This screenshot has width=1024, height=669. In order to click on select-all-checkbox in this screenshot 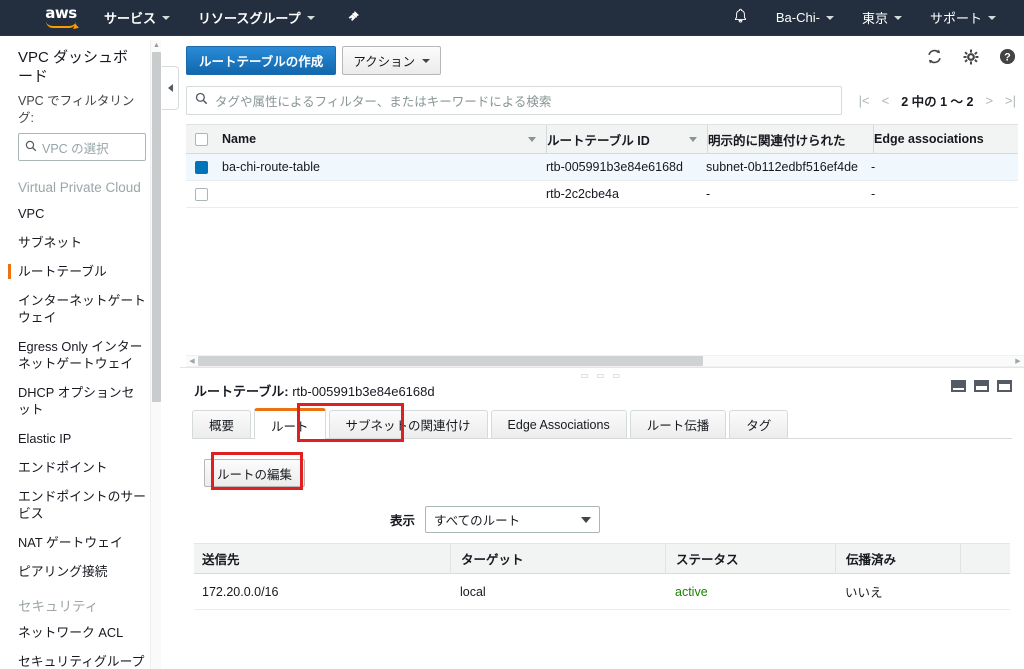, I will do `click(201, 139)`.